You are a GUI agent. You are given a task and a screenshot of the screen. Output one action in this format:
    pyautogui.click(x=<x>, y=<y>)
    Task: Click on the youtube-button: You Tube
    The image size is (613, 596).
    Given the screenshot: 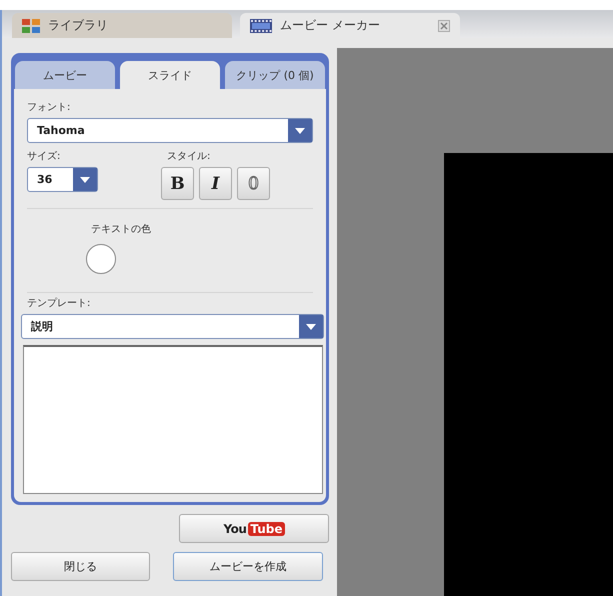 What is the action you would take?
    pyautogui.click(x=254, y=528)
    